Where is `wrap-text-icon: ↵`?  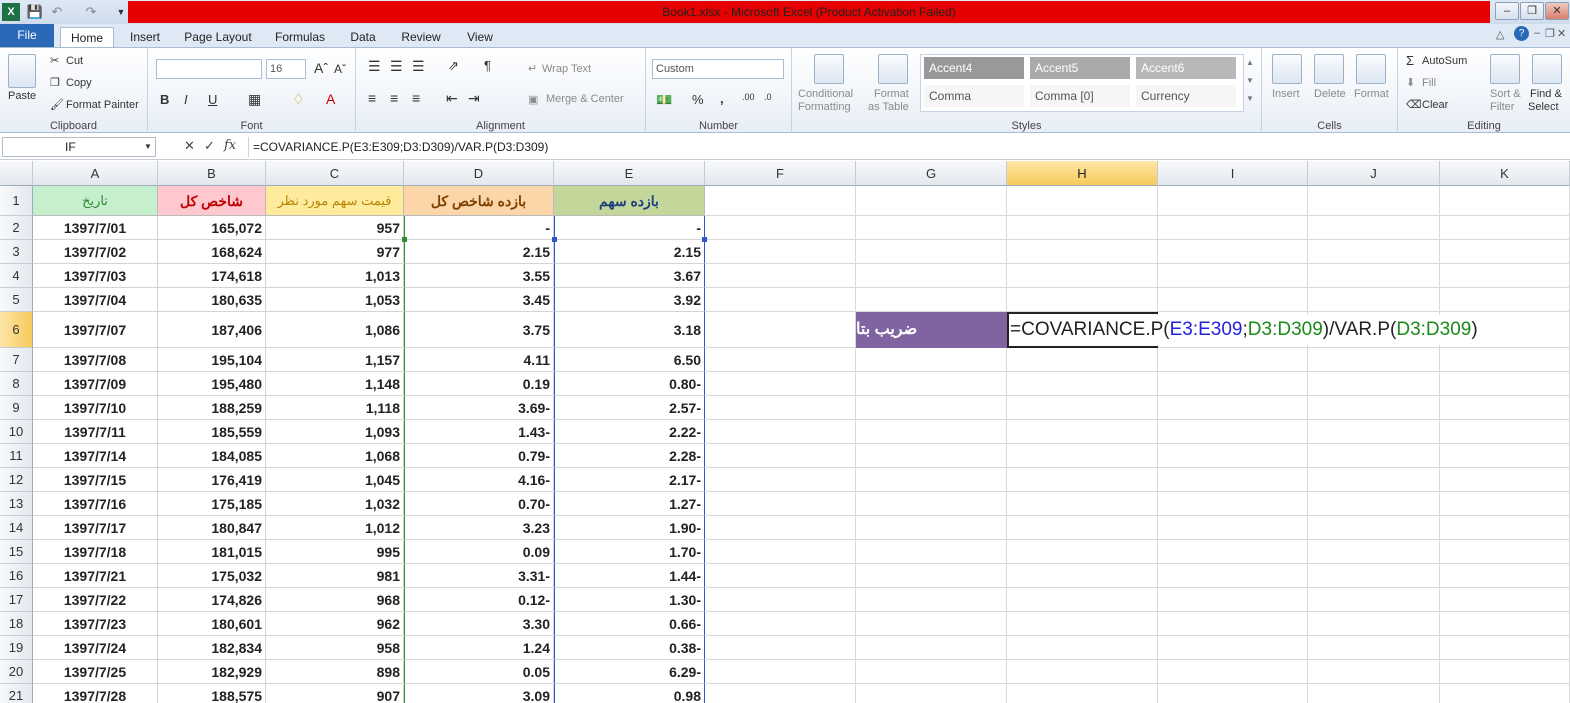 wrap-text-icon: ↵ is located at coordinates (532, 68).